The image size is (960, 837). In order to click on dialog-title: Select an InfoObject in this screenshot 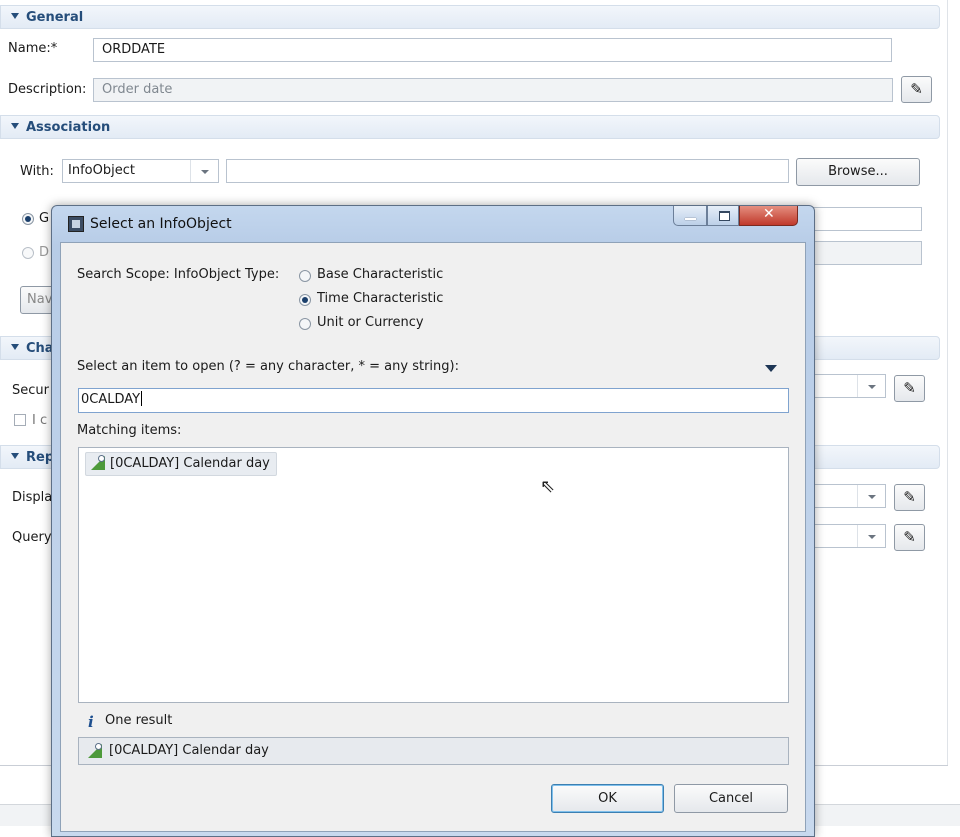, I will do `click(161, 224)`.